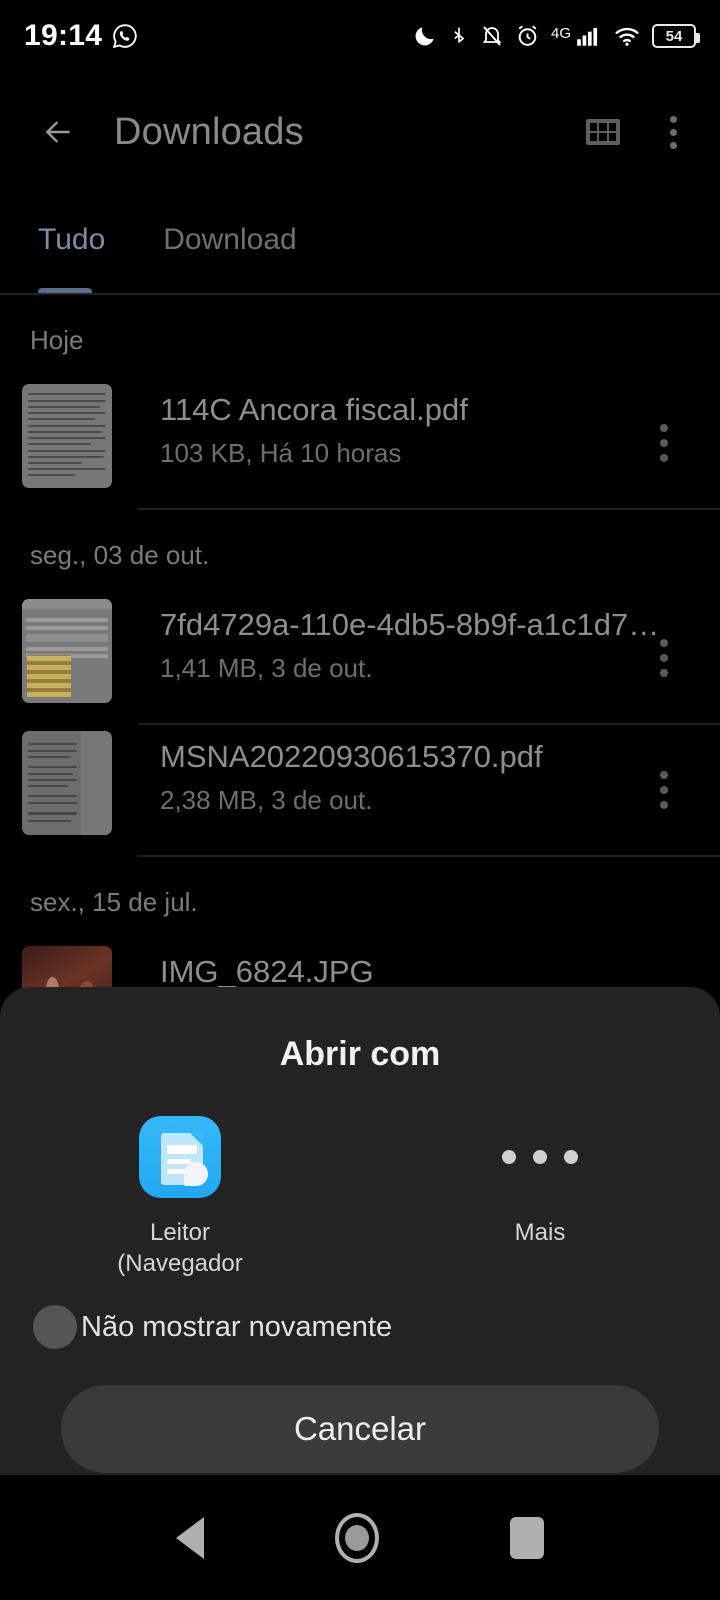 Image resolution: width=720 pixels, height=1600 pixels. What do you see at coordinates (424, 36) in the screenshot?
I see `dnd-moon-icon` at bounding box center [424, 36].